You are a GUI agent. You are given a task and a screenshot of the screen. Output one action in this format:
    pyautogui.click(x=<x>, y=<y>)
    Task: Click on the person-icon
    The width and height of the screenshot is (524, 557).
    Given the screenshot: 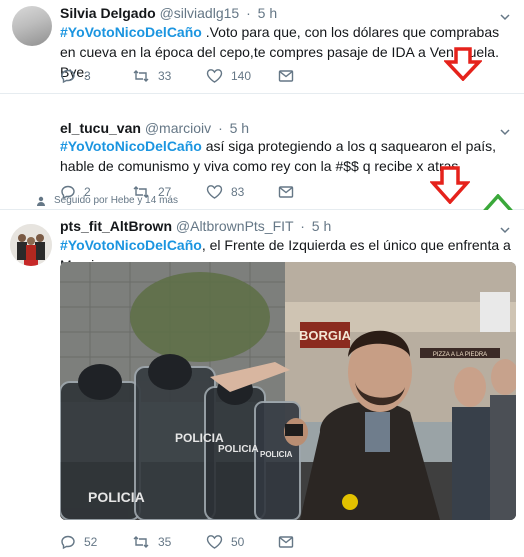 What is the action you would take?
    pyautogui.click(x=41, y=201)
    